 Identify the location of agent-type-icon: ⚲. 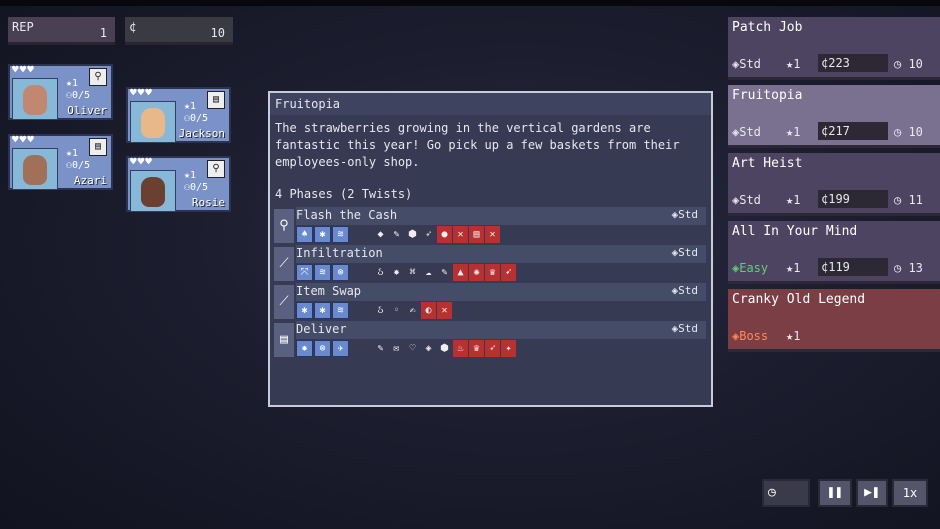
(216, 169).